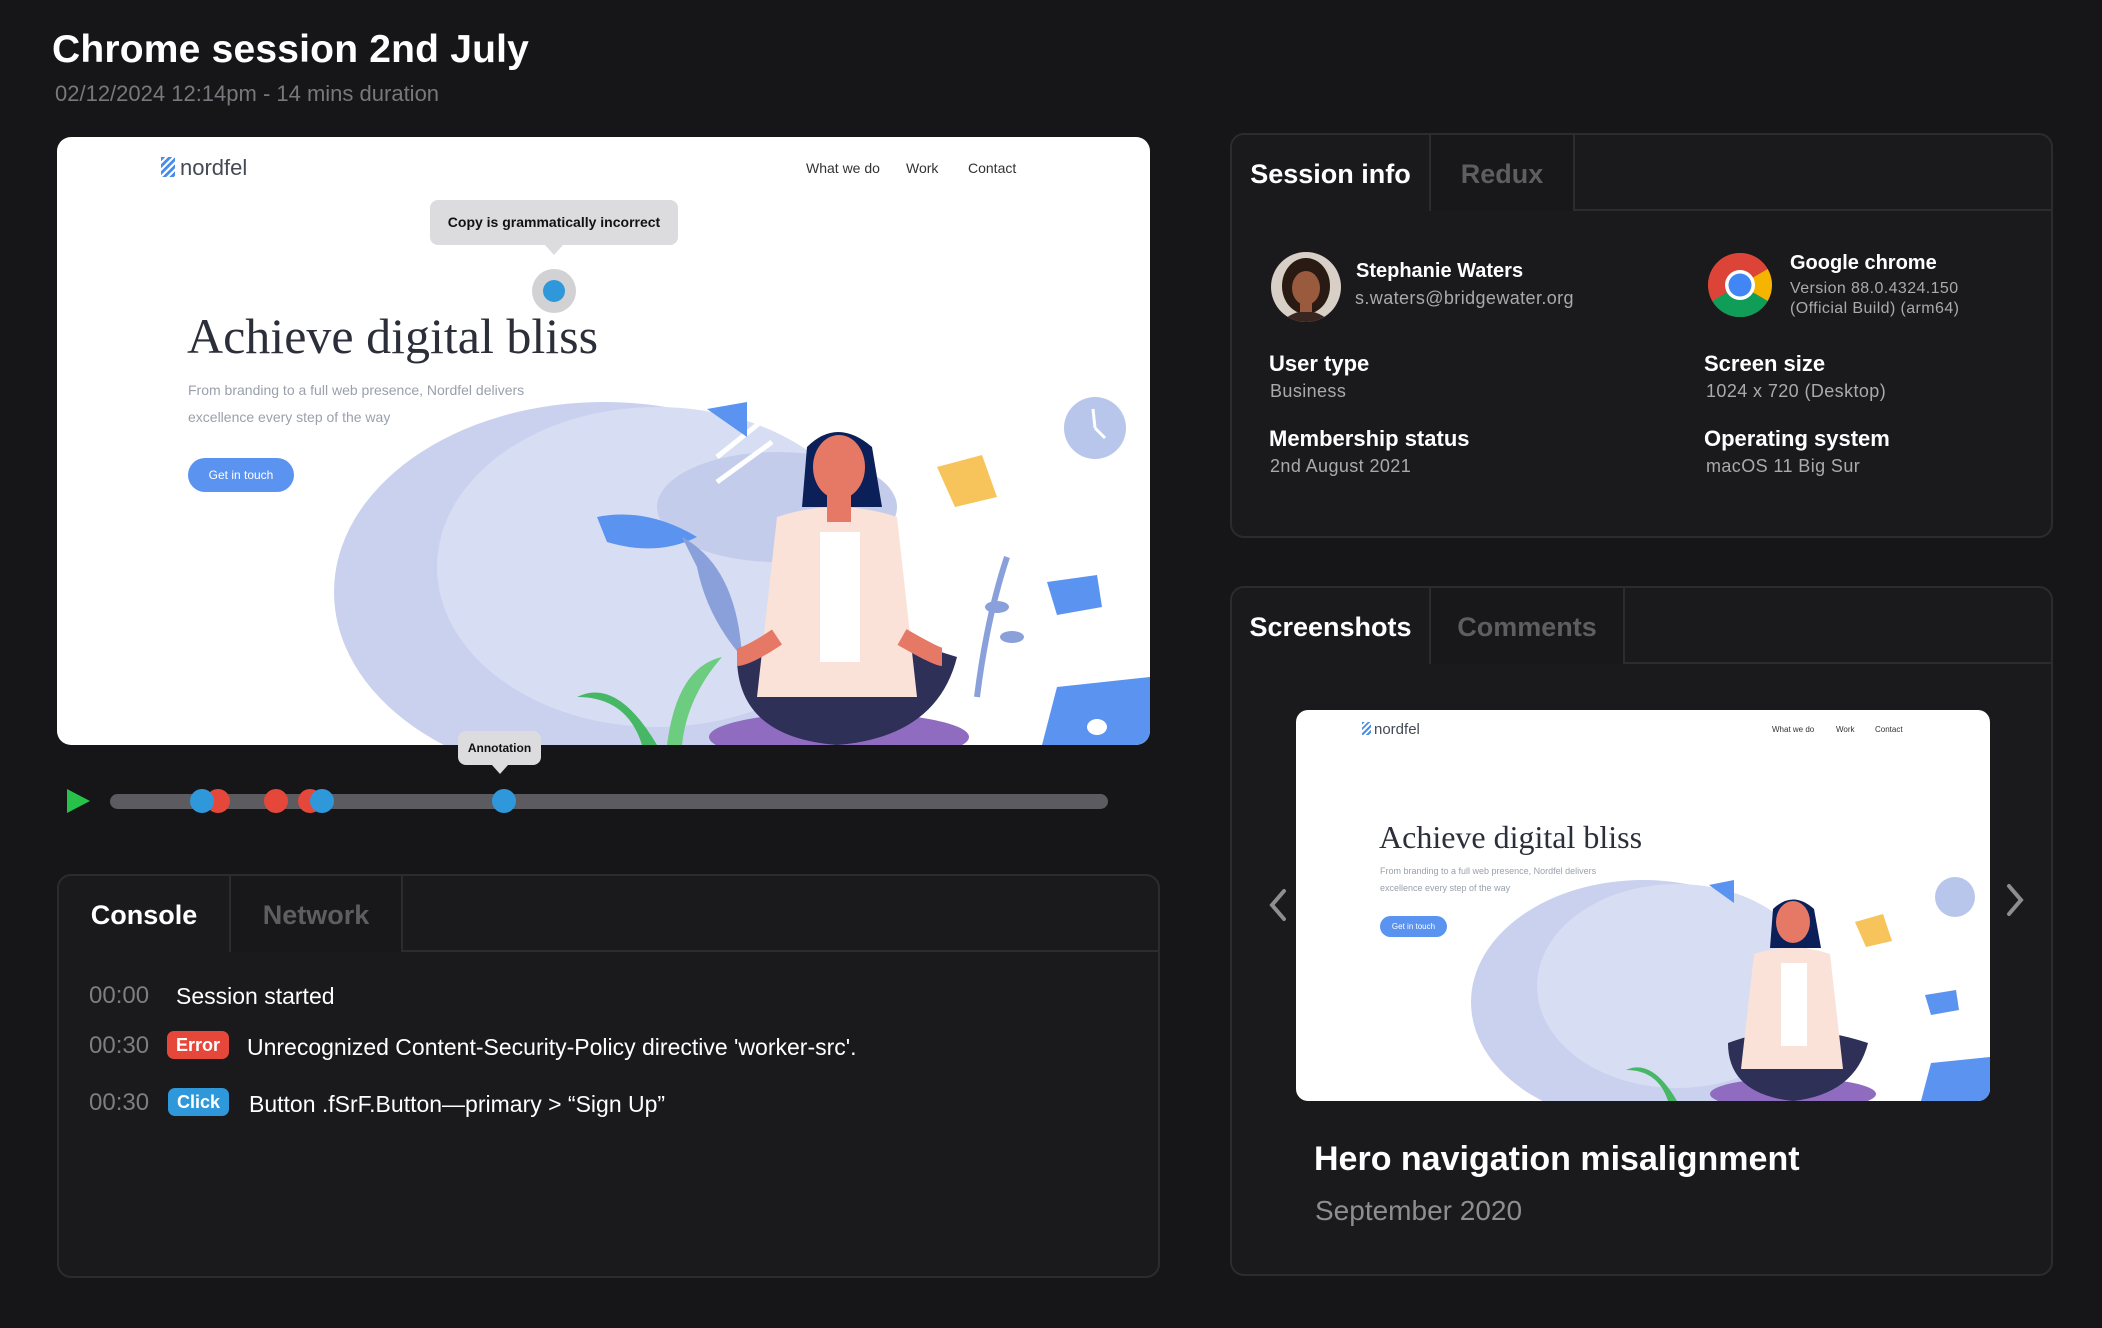 This screenshot has height=1328, width=2102. What do you see at coordinates (241, 475) in the screenshot?
I see `site-cta-button: Get in touch` at bounding box center [241, 475].